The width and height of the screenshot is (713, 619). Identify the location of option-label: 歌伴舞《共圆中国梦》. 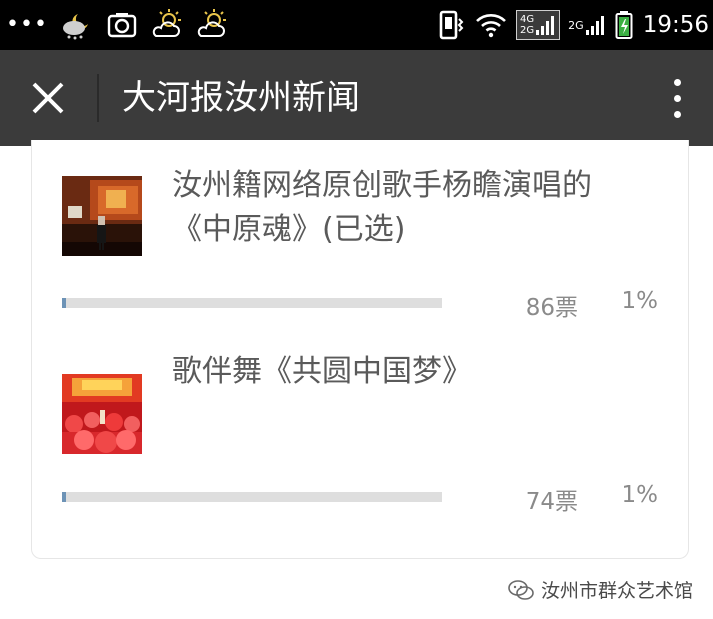
(322, 371).